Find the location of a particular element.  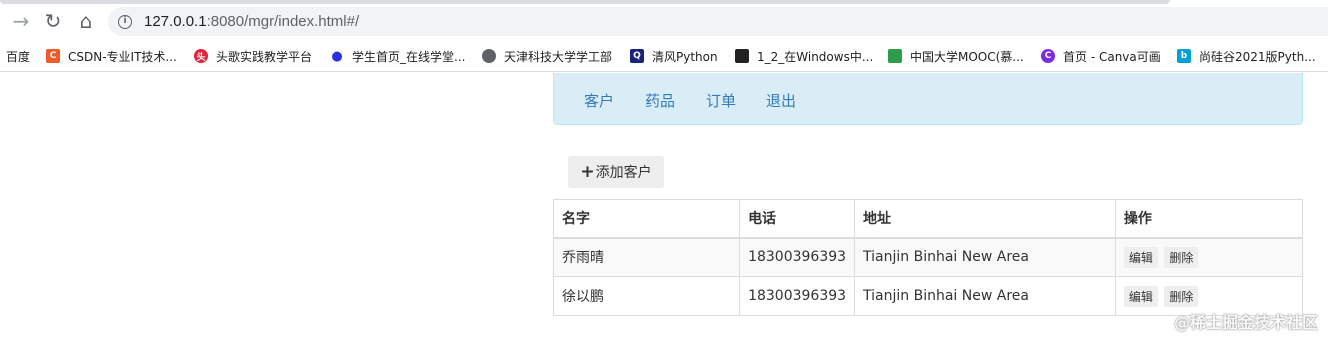

home-icon: ⌂ is located at coordinates (86, 21).